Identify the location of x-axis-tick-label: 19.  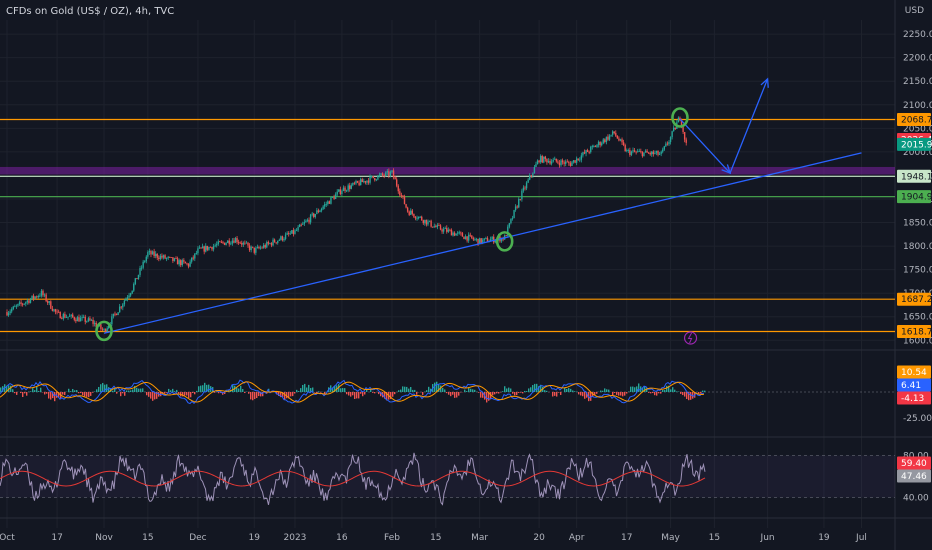
(824, 538).